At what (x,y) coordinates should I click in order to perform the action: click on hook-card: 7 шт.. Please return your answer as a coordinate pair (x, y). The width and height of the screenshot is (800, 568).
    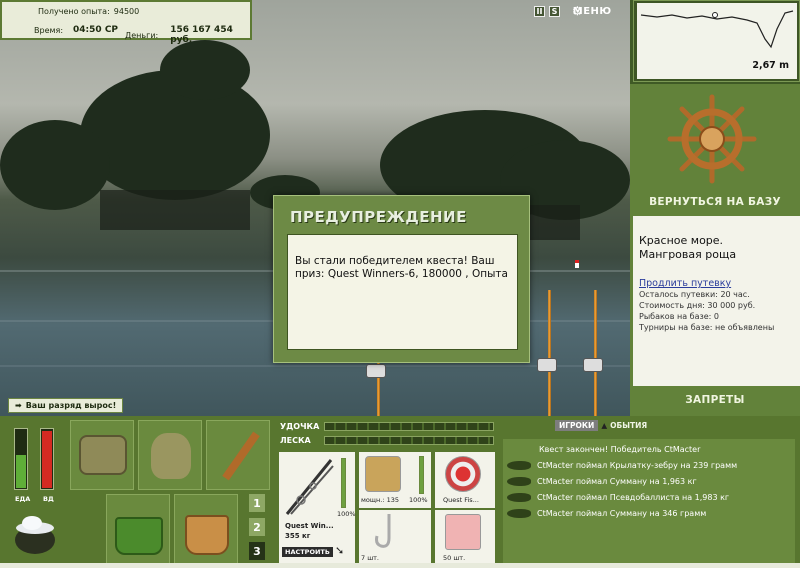
    Looking at the image, I should click on (395, 537).